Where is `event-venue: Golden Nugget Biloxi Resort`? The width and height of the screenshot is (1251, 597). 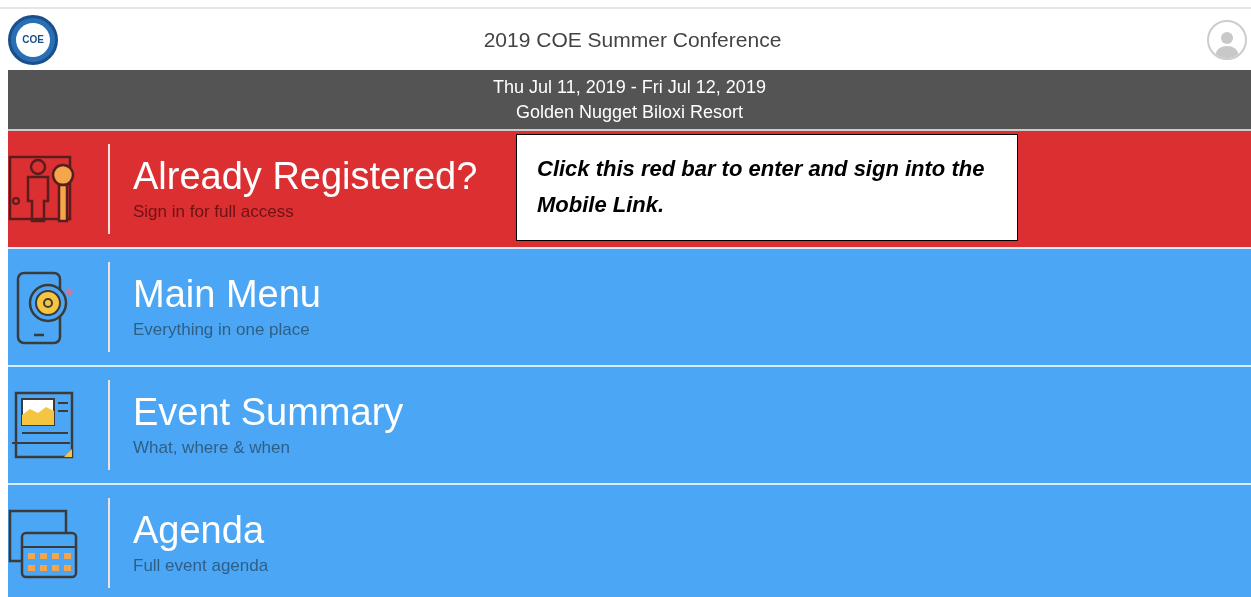 event-venue: Golden Nugget Biloxi Resort is located at coordinates (629, 112).